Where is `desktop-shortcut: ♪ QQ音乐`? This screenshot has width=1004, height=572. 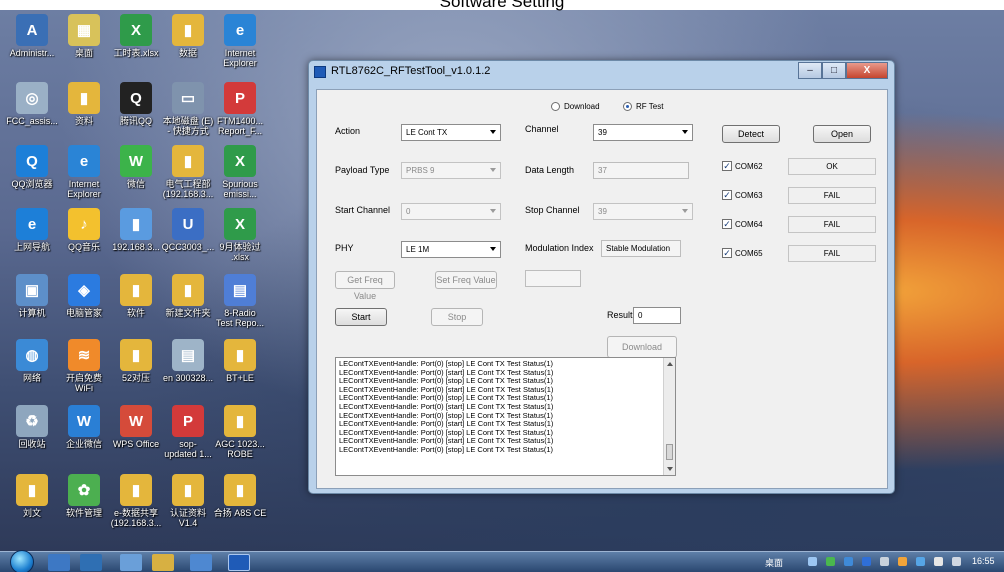
desktop-shortcut: ♪ QQ音乐 is located at coordinates (84, 239).